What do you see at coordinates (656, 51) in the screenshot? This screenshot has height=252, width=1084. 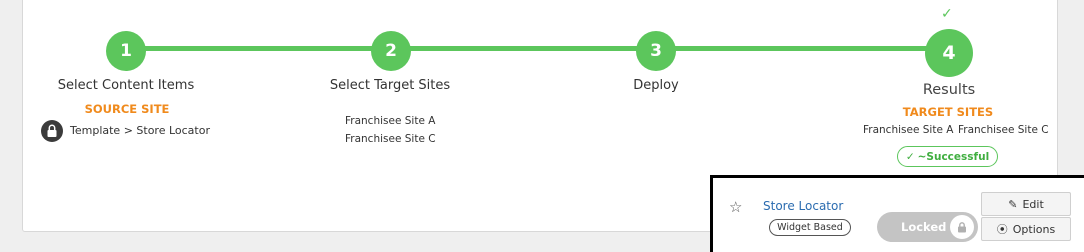 I see `step-3-circle: 3` at bounding box center [656, 51].